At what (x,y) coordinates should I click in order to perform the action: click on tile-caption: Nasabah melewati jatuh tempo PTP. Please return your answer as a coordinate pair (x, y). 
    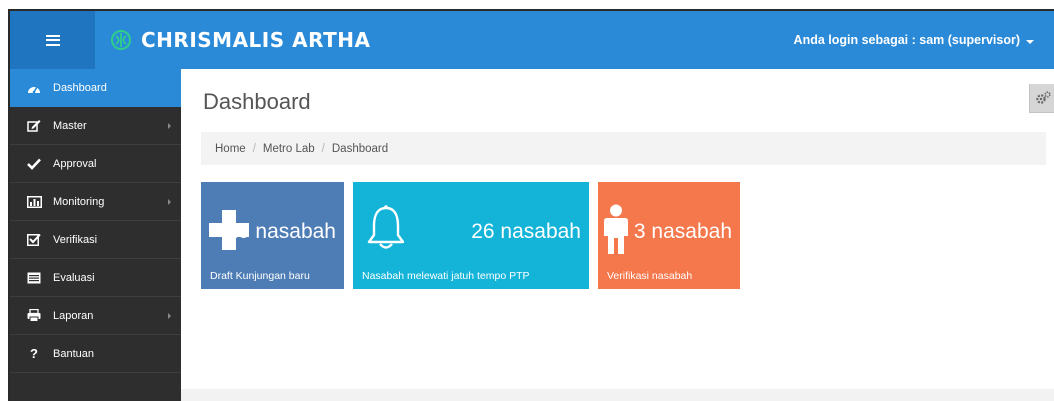
    Looking at the image, I should click on (446, 276).